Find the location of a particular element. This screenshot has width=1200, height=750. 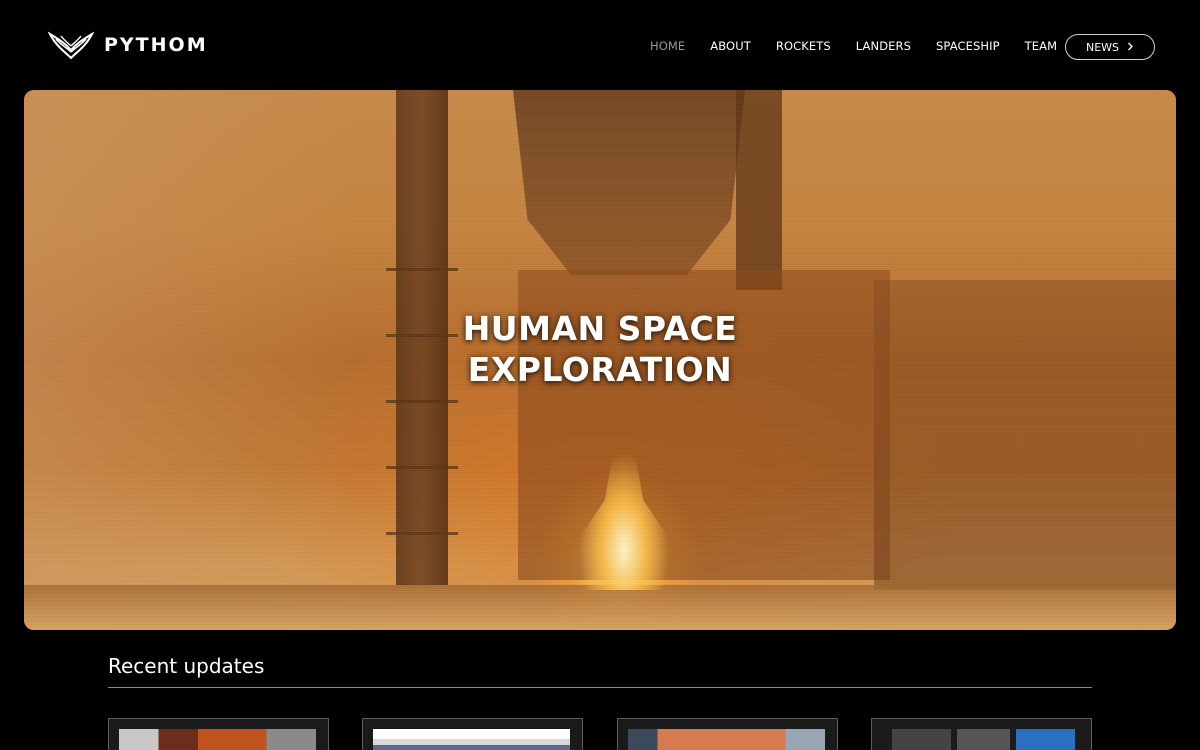

news-button: NEWS is located at coordinates (1110, 47).